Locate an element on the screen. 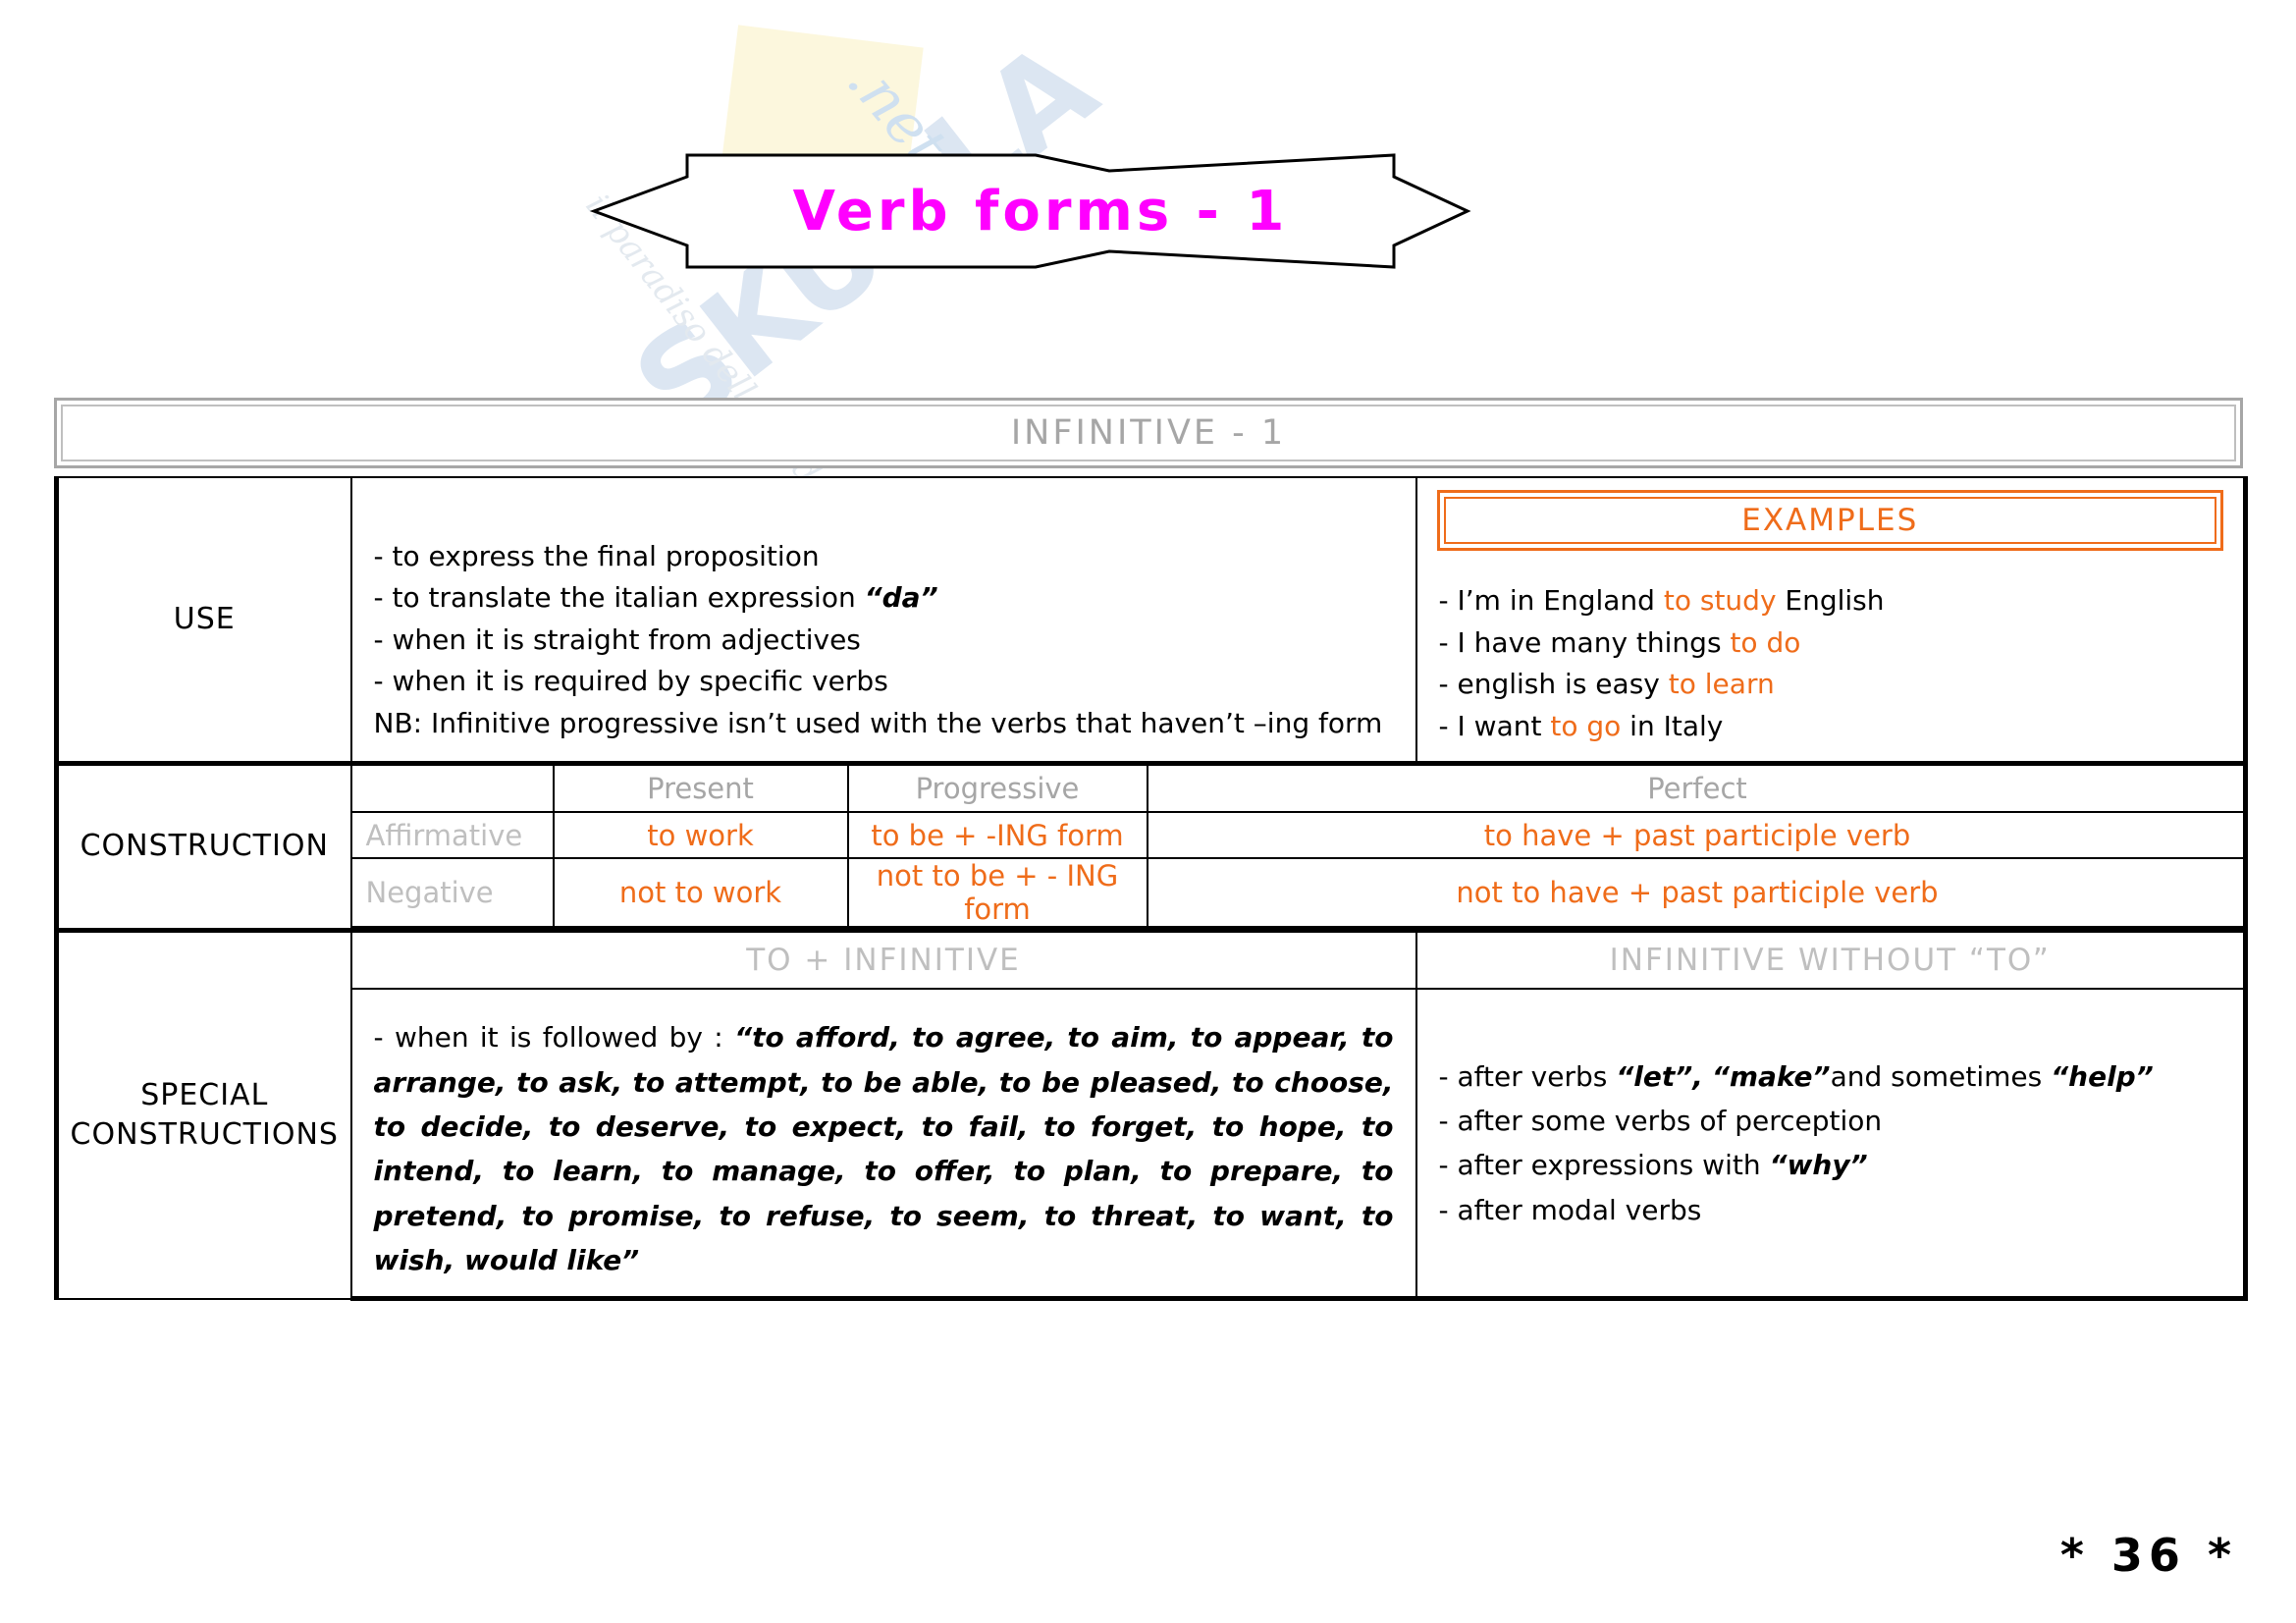  construction-col-progressive: Progressive is located at coordinates (997, 790).